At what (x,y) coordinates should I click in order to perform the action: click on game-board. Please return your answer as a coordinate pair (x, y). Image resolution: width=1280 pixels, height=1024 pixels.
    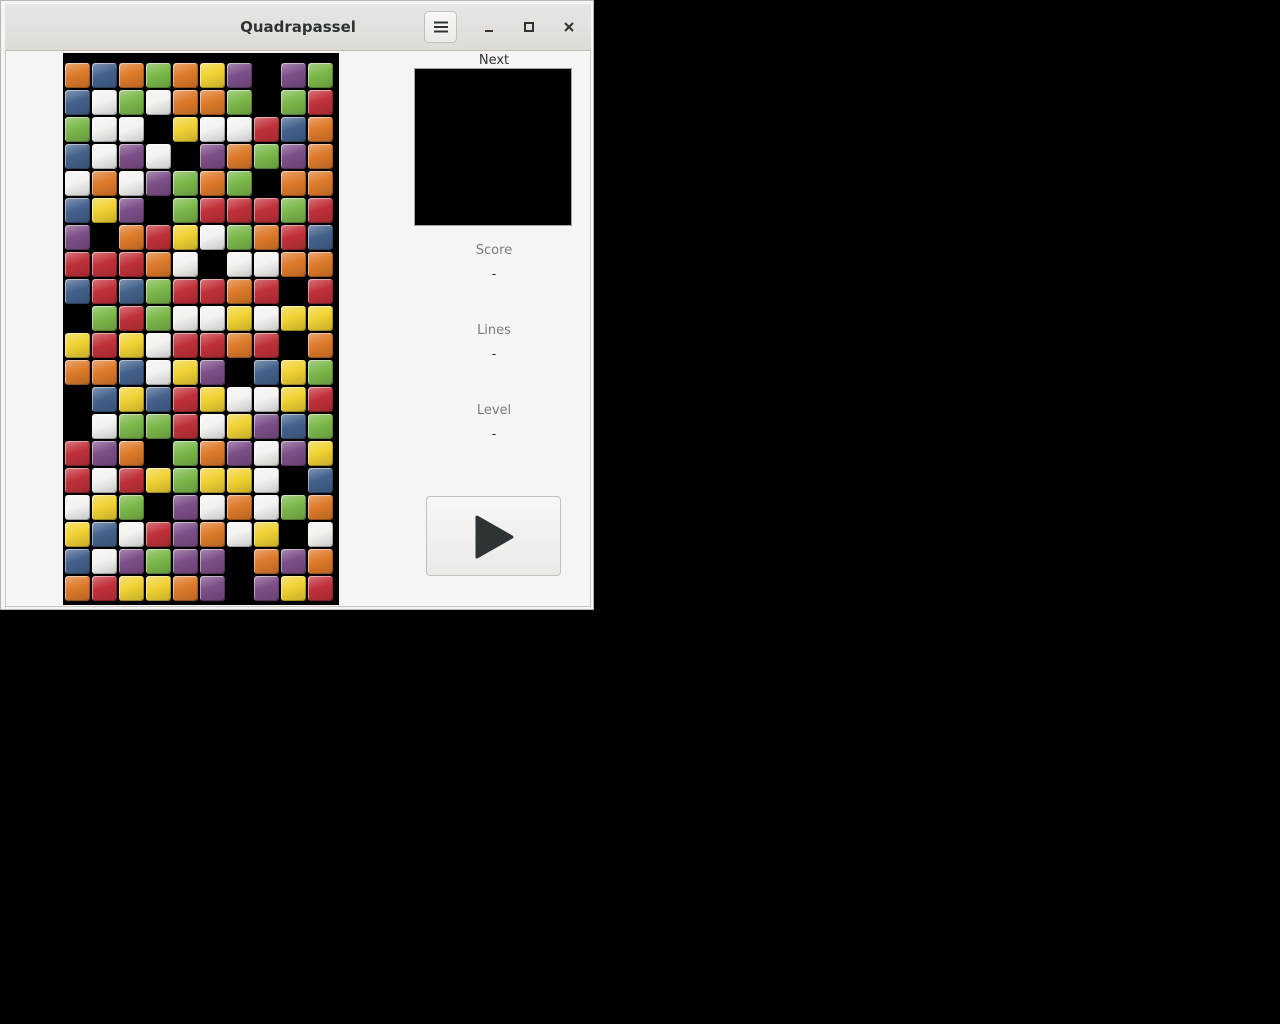
    Looking at the image, I should click on (201, 329).